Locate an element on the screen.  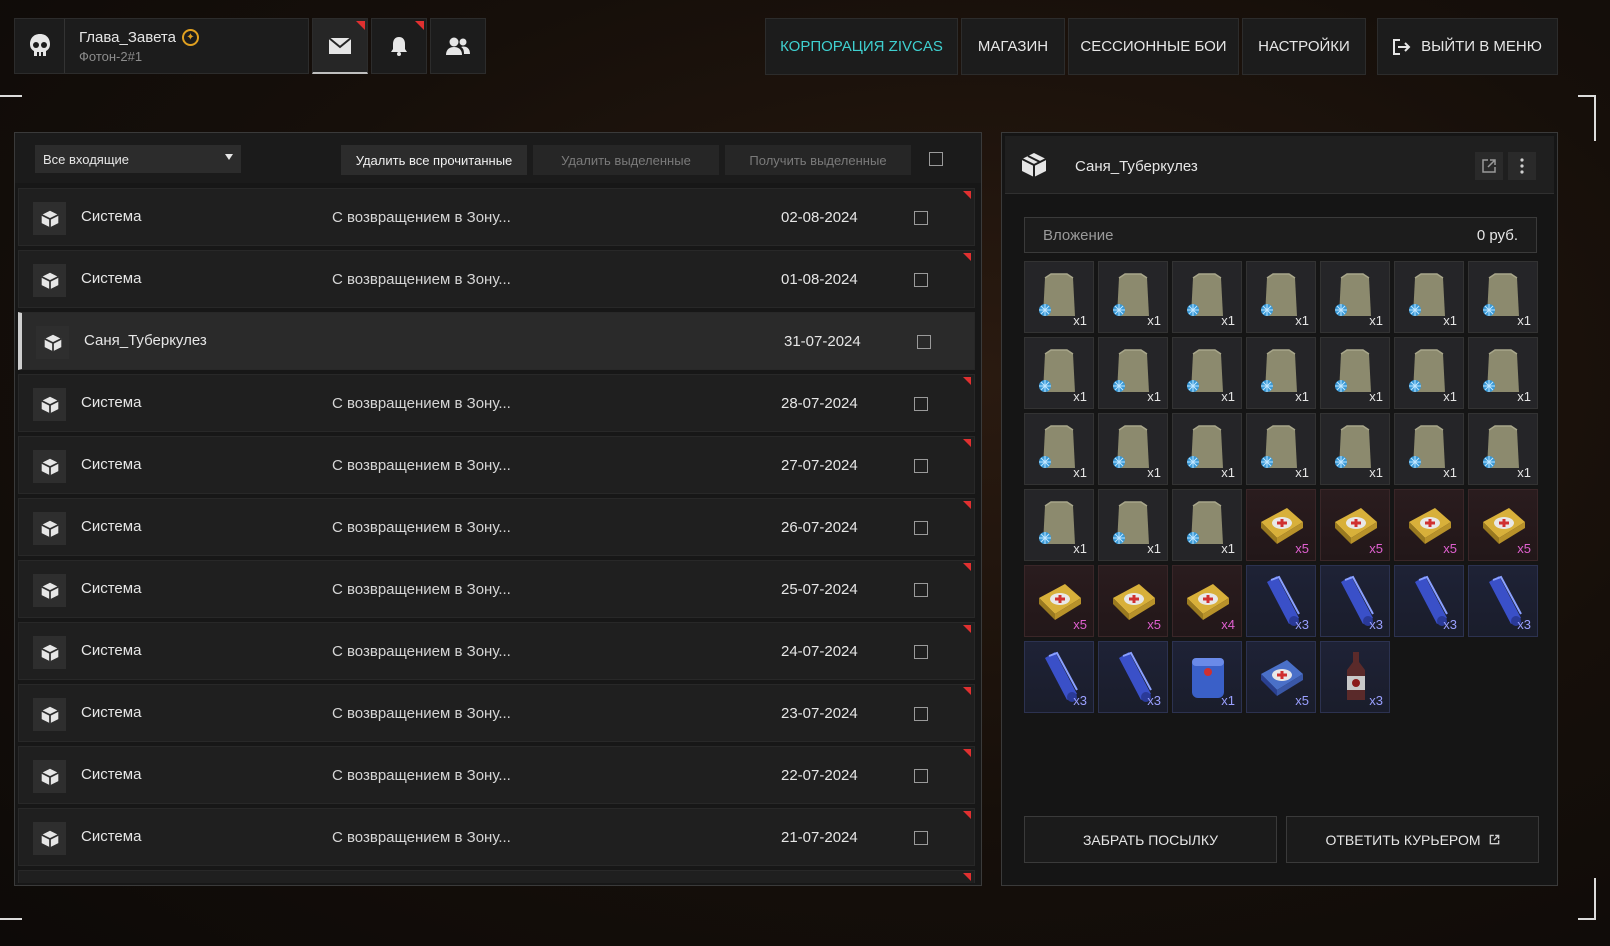
mail-filter-select: Все входящие is located at coordinates (138, 159).